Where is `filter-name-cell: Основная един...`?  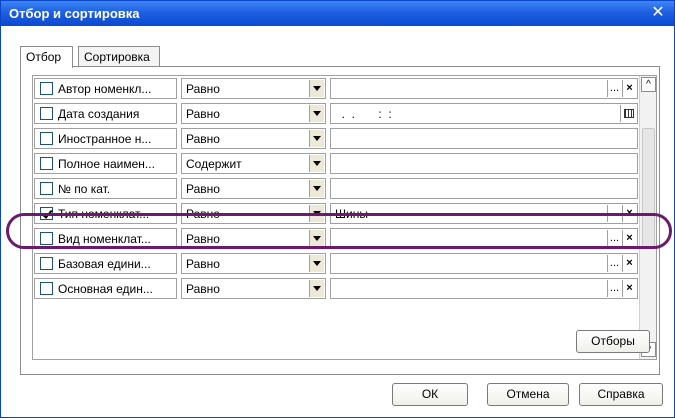
filter-name-cell: Основная един... is located at coordinates (105, 288).